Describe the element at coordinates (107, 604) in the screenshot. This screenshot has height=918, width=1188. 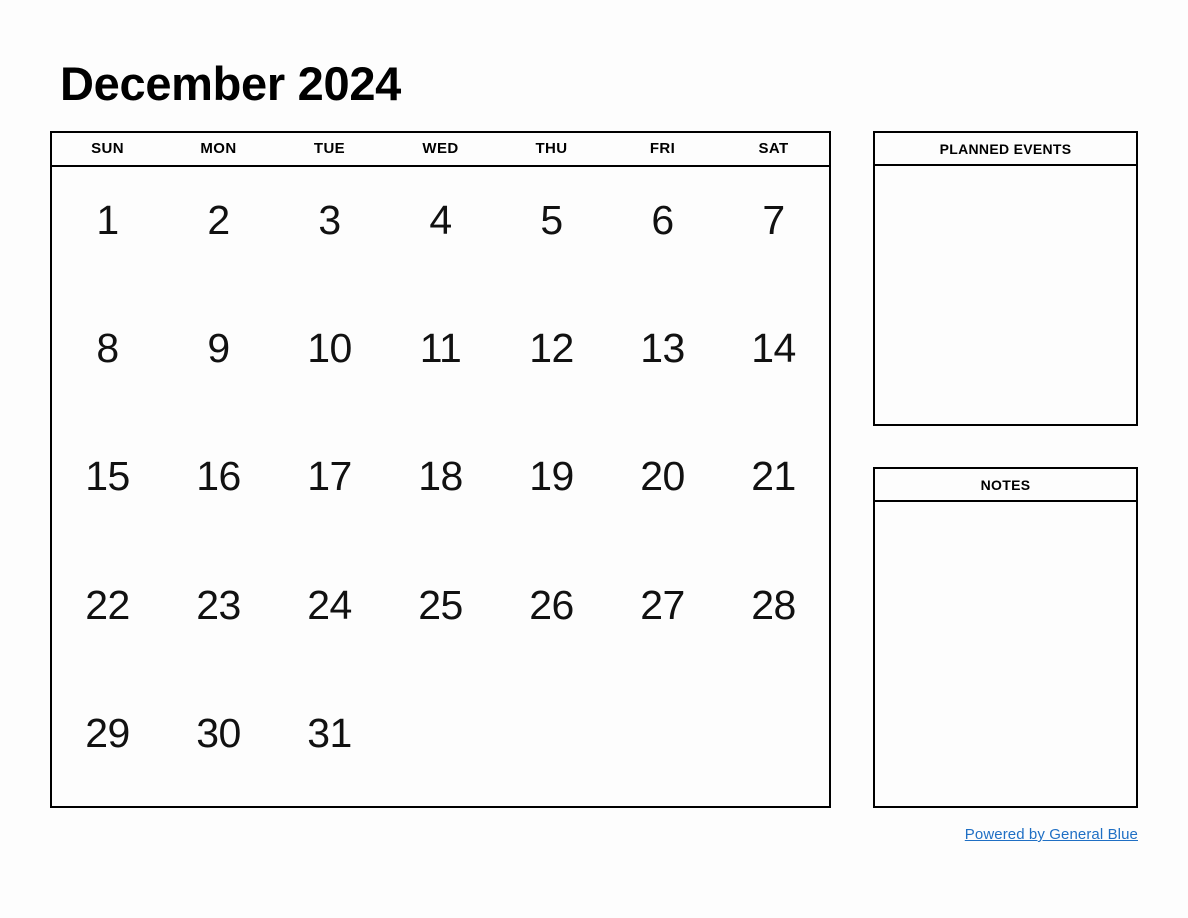
I see `day-number: 22` at that location.